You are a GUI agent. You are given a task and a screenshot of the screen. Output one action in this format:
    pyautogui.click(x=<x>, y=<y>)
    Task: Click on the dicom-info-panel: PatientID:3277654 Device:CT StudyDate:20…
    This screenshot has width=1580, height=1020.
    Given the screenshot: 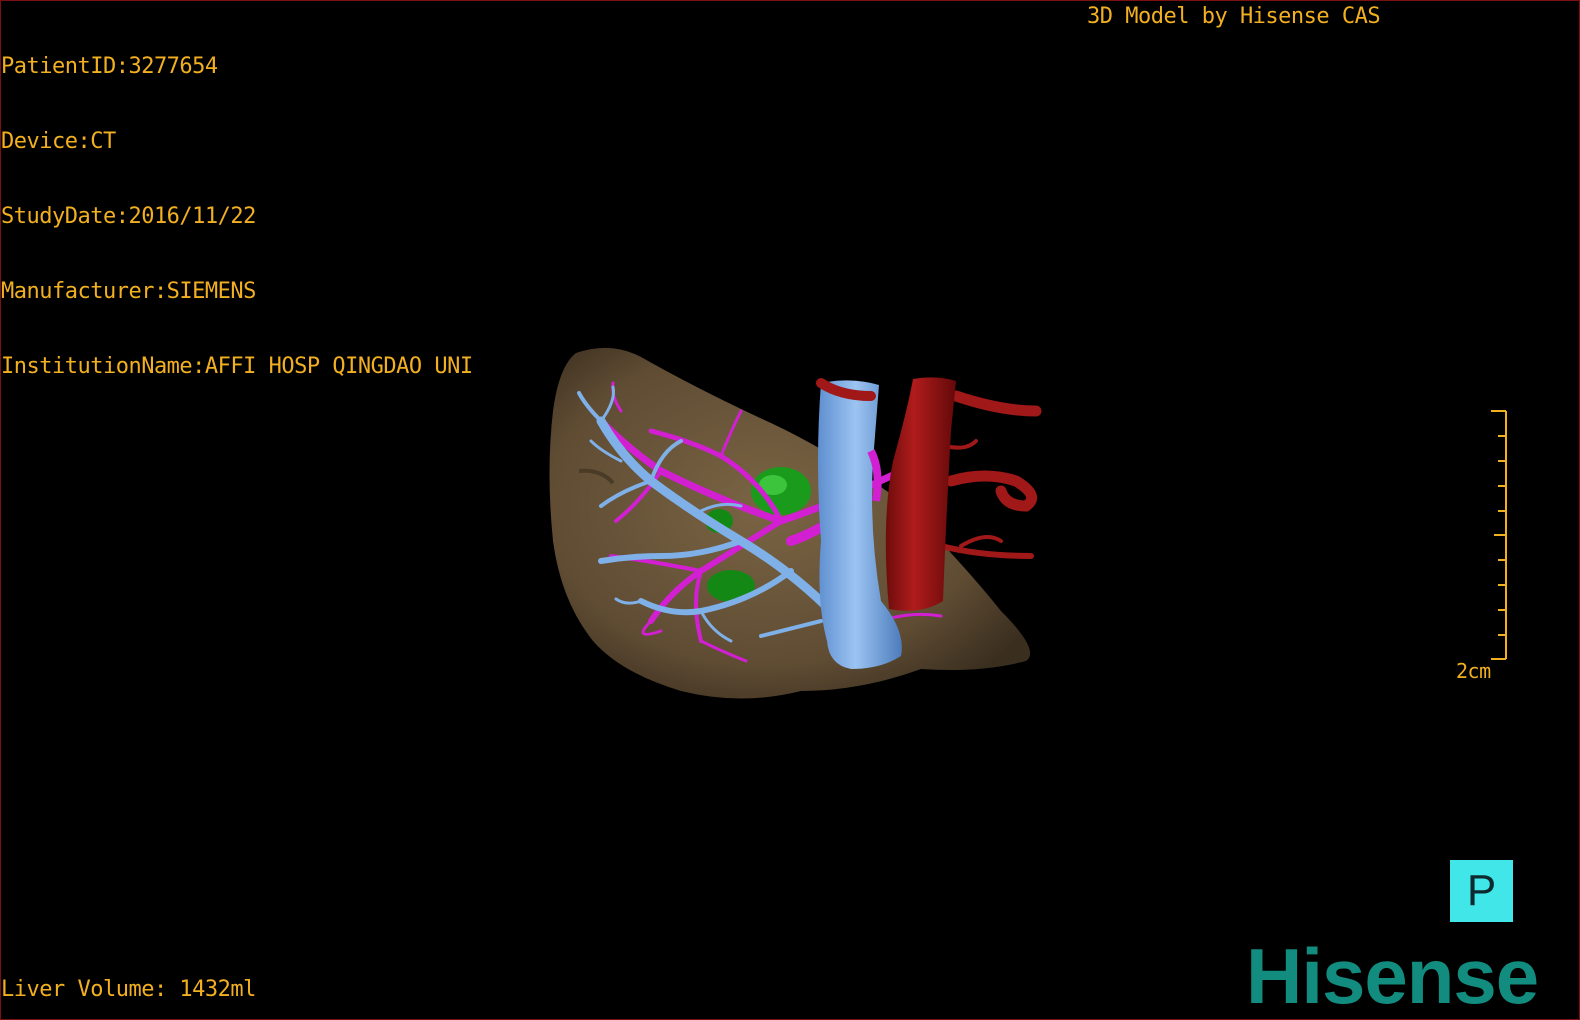 What is the action you would take?
    pyautogui.click(x=237, y=216)
    